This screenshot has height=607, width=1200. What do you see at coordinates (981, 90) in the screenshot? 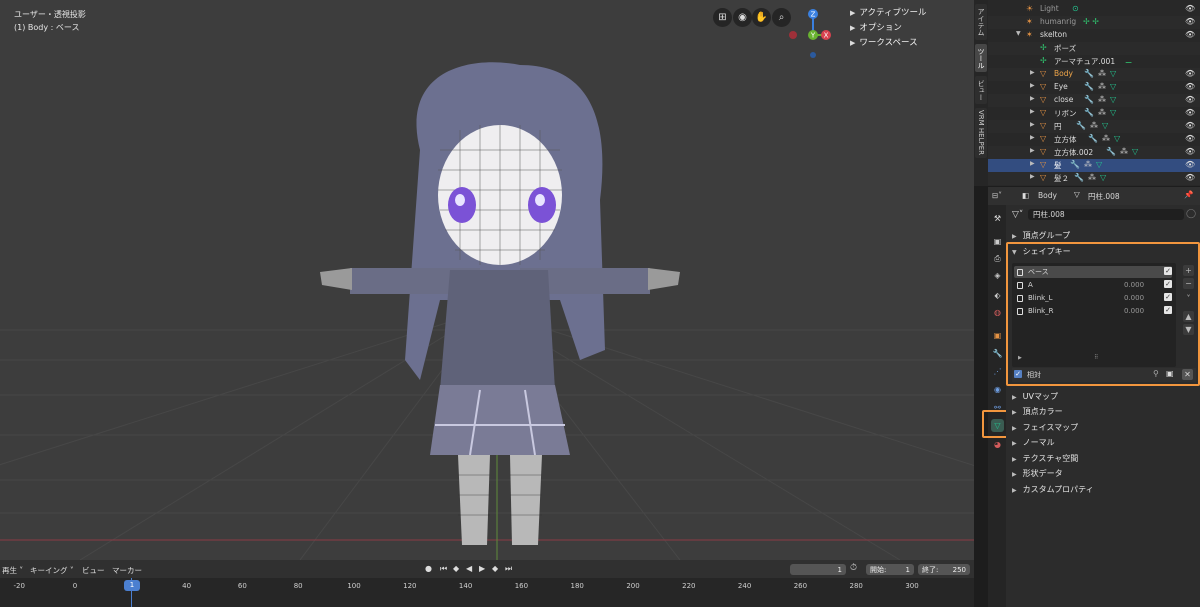
I see `tab-view: ビュー` at bounding box center [981, 90].